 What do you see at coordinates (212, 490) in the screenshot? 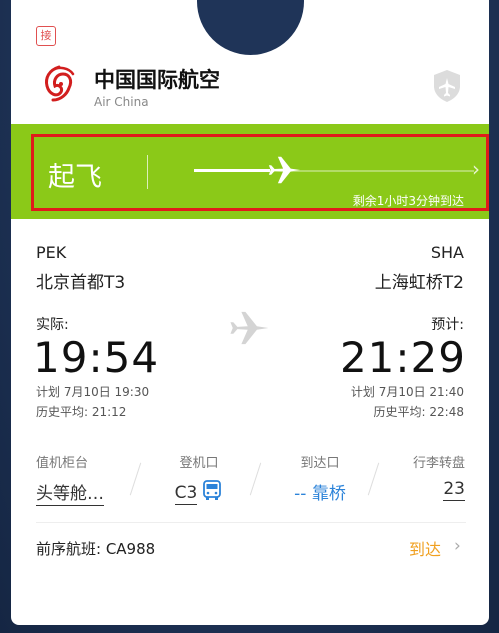
I see `bus-icon` at bounding box center [212, 490].